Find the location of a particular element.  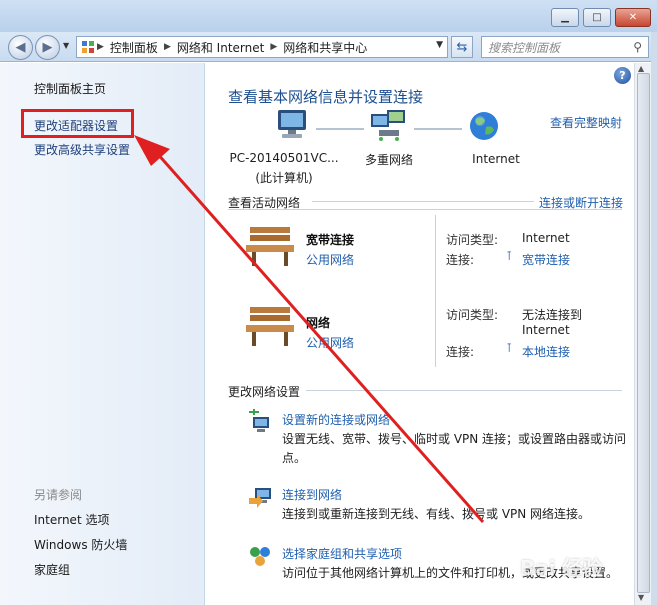

forward-button: ▶ is located at coordinates (47, 47).